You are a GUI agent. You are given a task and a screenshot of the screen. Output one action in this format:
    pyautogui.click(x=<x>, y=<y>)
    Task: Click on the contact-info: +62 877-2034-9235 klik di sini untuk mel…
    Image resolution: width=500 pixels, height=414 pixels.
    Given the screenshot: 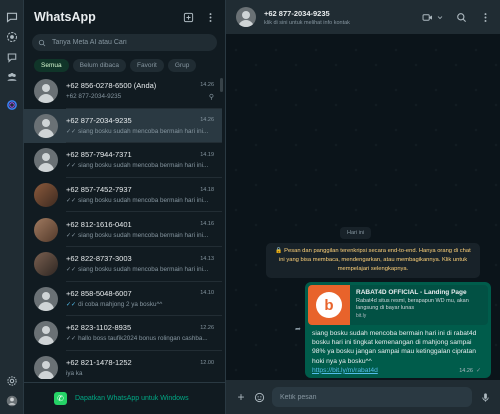 What is the action you would take?
    pyautogui.click(x=337, y=17)
    